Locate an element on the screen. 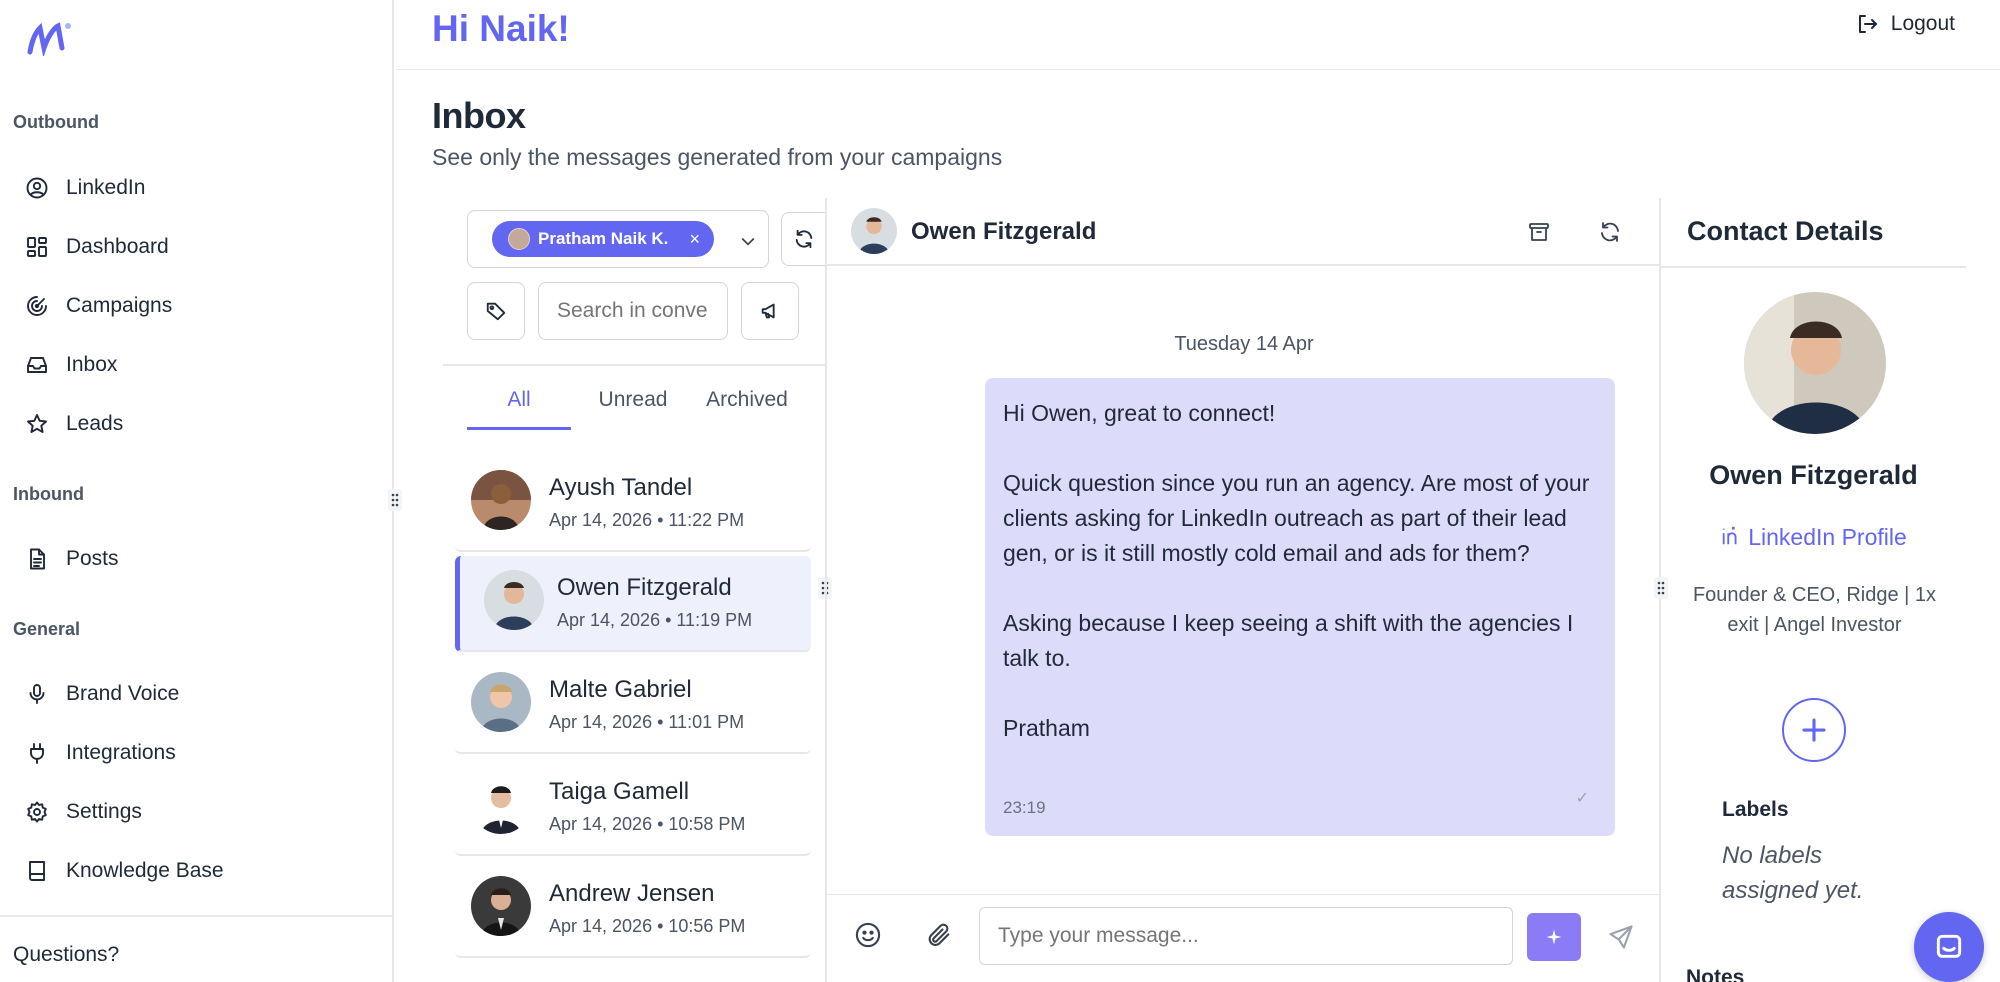 The width and height of the screenshot is (2000, 982). conversation-time: Apr 14, 2026 • 11:01 PM is located at coordinates (647, 722).